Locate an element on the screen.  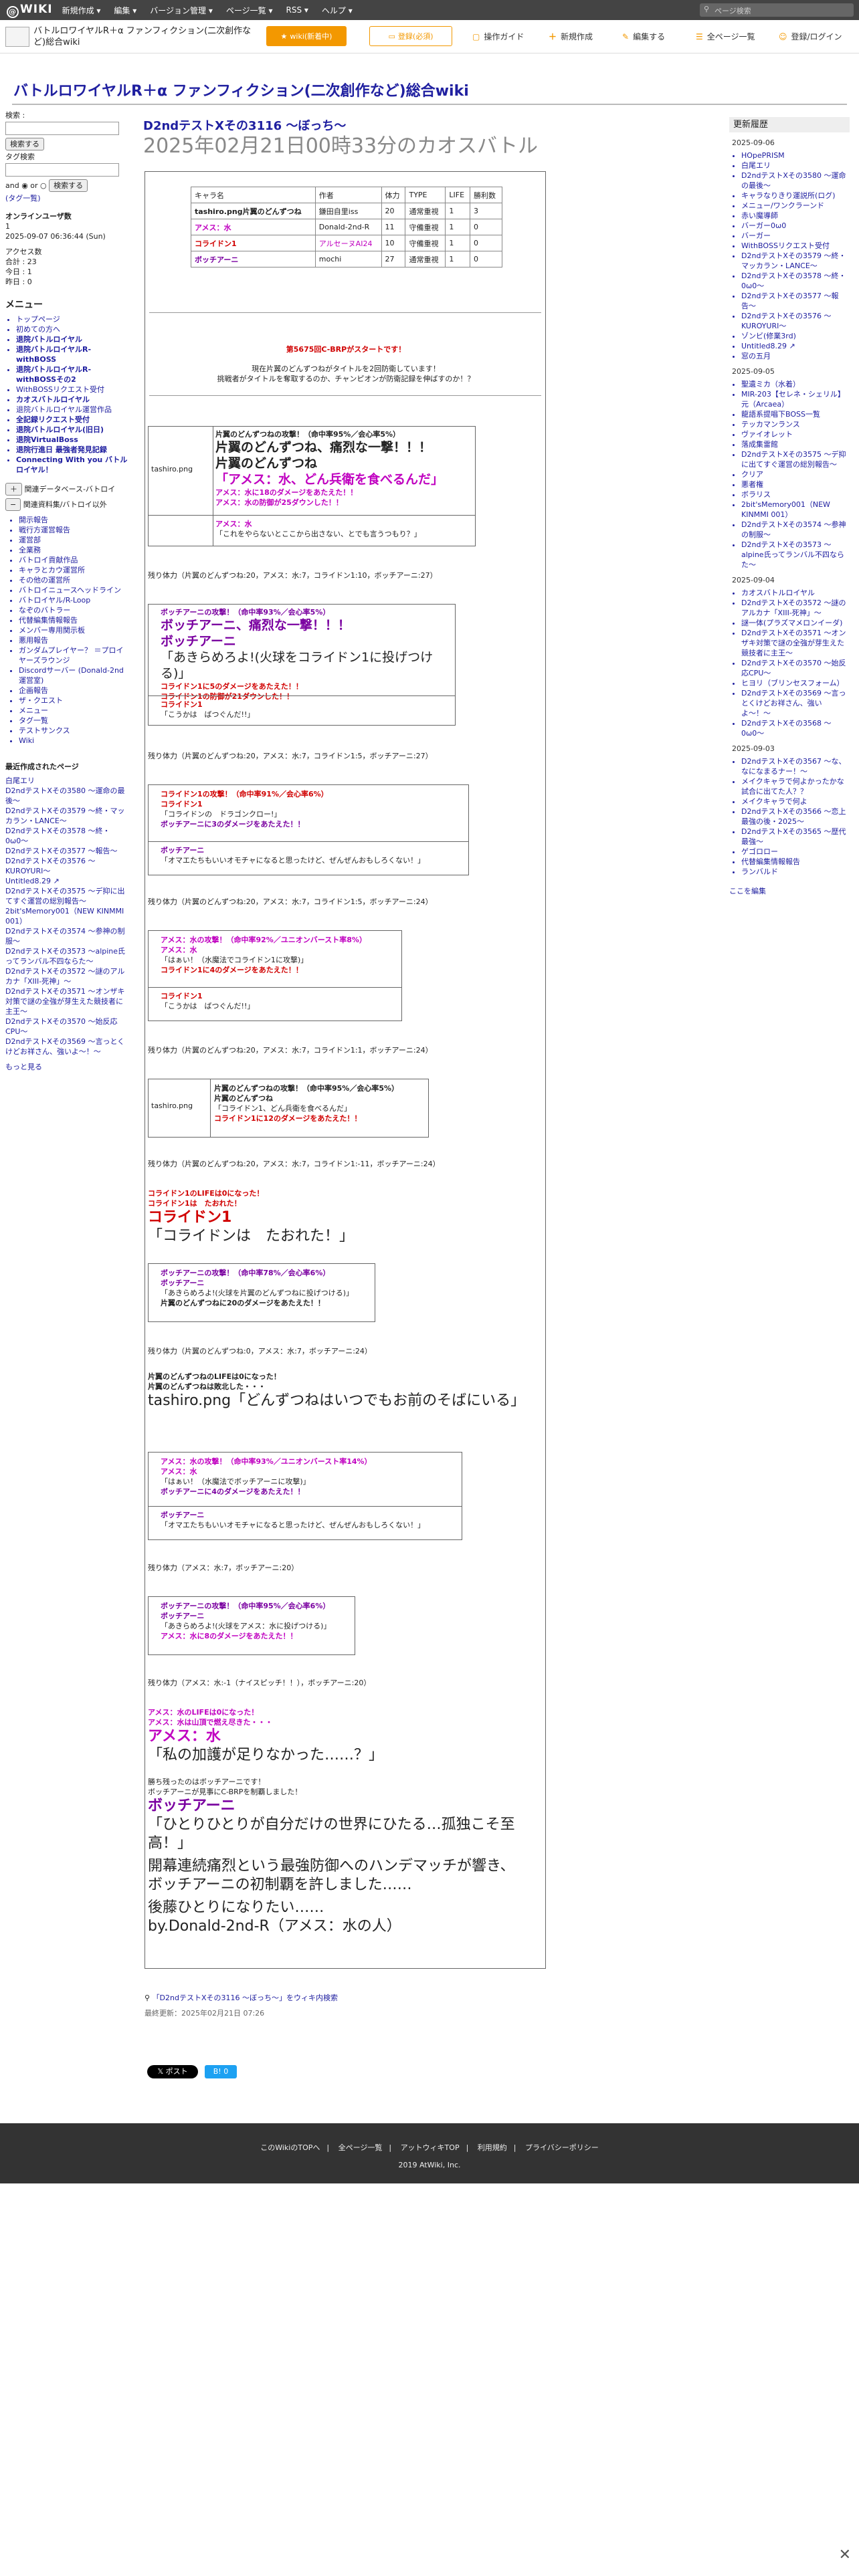
more-link: もっと見る is located at coordinates (23, 1067).